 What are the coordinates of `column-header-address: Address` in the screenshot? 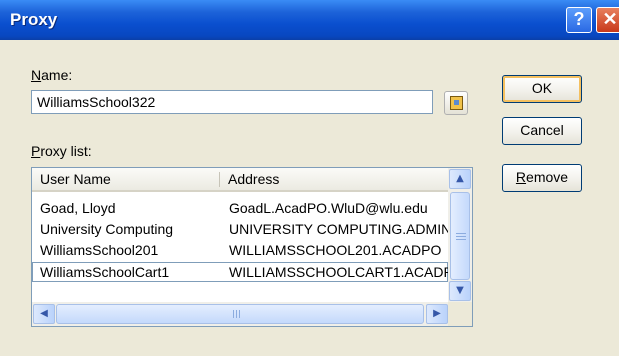 It's located at (334, 179).